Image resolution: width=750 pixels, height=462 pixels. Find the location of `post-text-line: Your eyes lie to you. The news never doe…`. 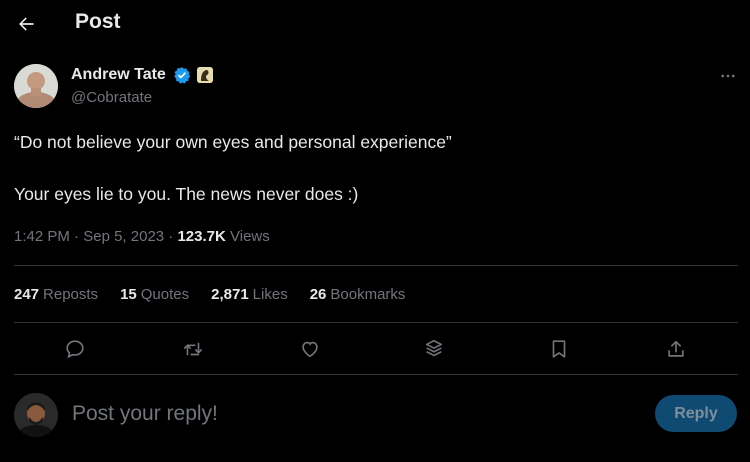

post-text-line: Your eyes lie to you. The news never doe… is located at coordinates (186, 194).